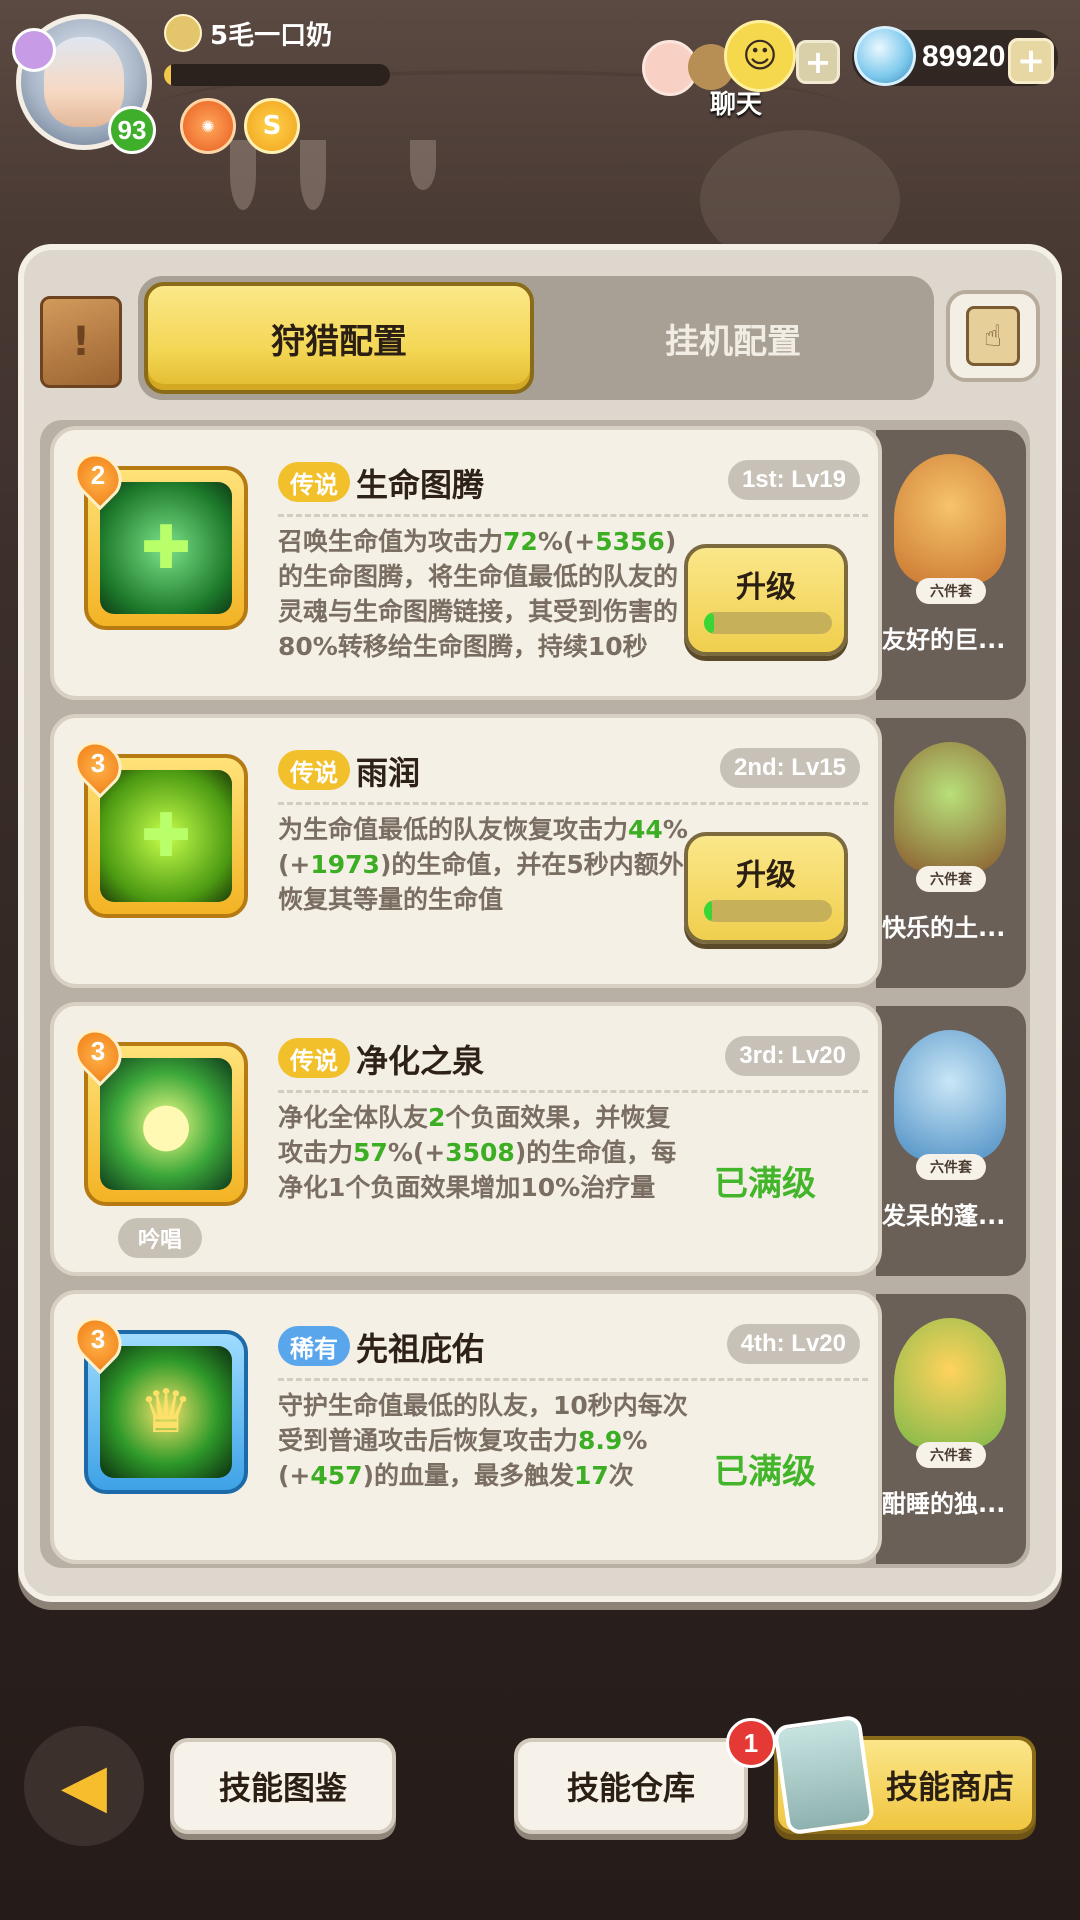 This screenshot has height=1920, width=1080. What do you see at coordinates (98, 475) in the screenshot?
I see `slot-number: 2` at bounding box center [98, 475].